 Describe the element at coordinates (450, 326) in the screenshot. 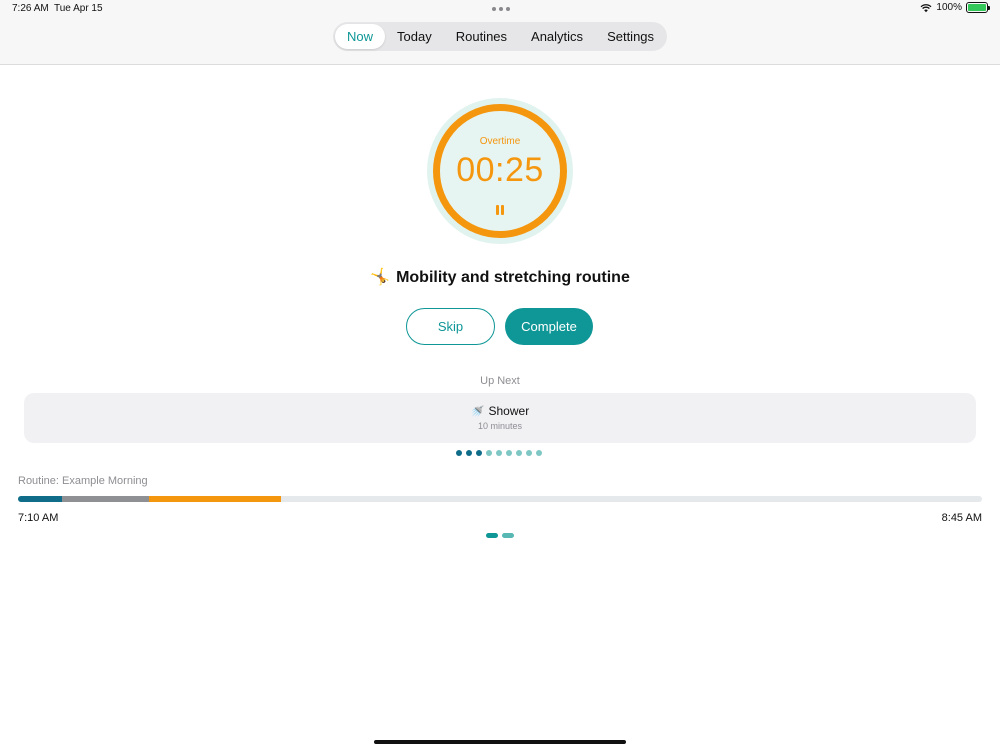

I see `skip-button: Skip` at that location.